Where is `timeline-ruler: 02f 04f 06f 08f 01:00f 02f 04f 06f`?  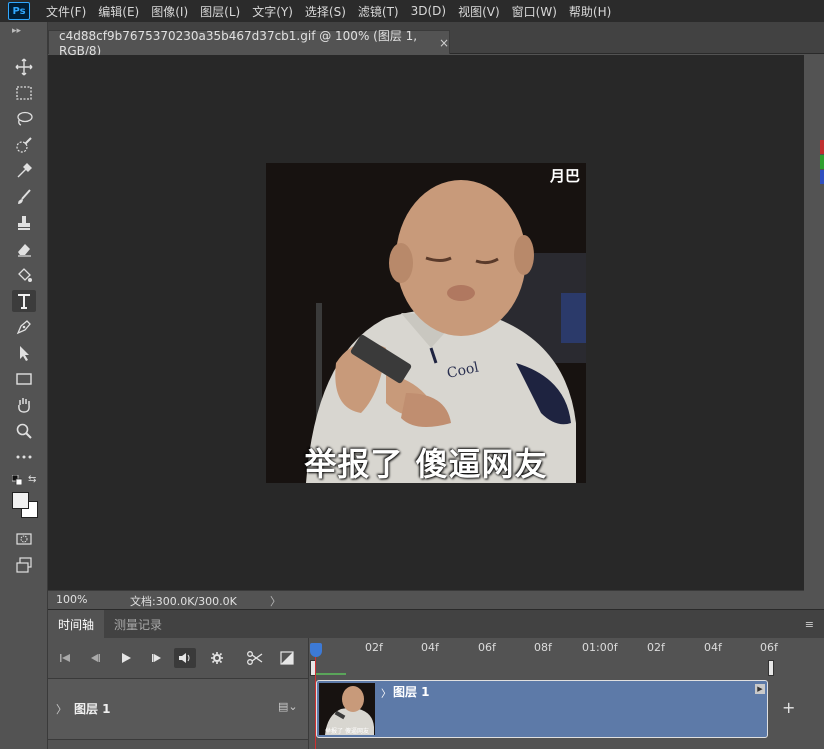 timeline-ruler: 02f 04f 06f 08f 01:00f 02f 04f 06f is located at coordinates (544, 658).